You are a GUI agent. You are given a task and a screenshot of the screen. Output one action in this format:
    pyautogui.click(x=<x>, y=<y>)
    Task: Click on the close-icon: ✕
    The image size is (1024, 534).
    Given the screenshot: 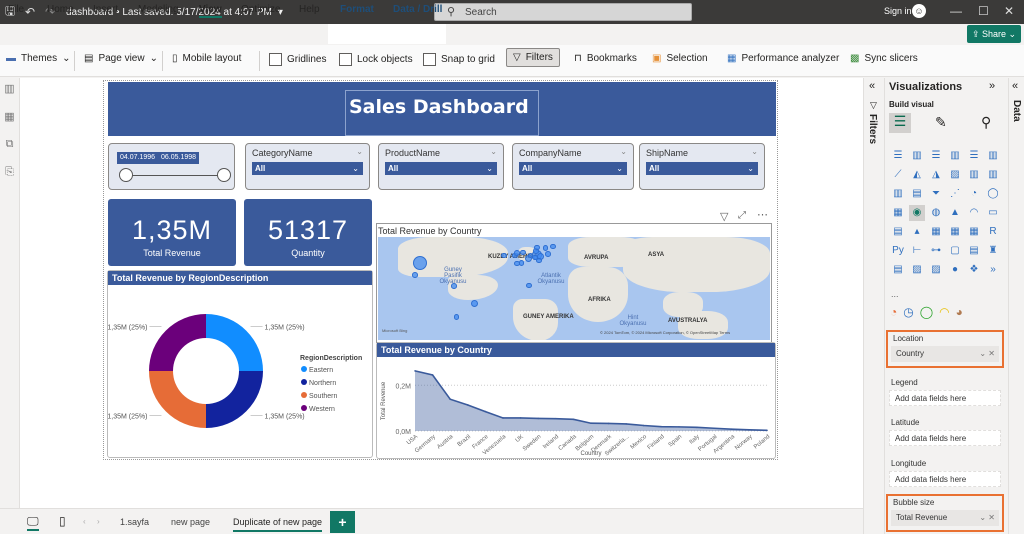 What is the action you would take?
    pyautogui.click(x=1009, y=11)
    